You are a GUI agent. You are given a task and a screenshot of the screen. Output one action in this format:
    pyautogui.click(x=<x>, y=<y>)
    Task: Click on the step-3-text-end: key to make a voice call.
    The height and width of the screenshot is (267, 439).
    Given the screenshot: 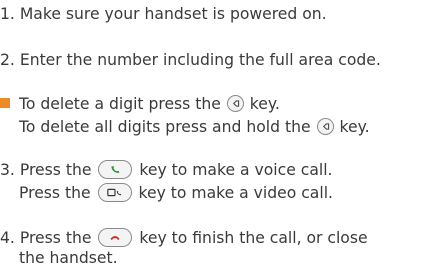 What is the action you would take?
    pyautogui.click(x=236, y=170)
    